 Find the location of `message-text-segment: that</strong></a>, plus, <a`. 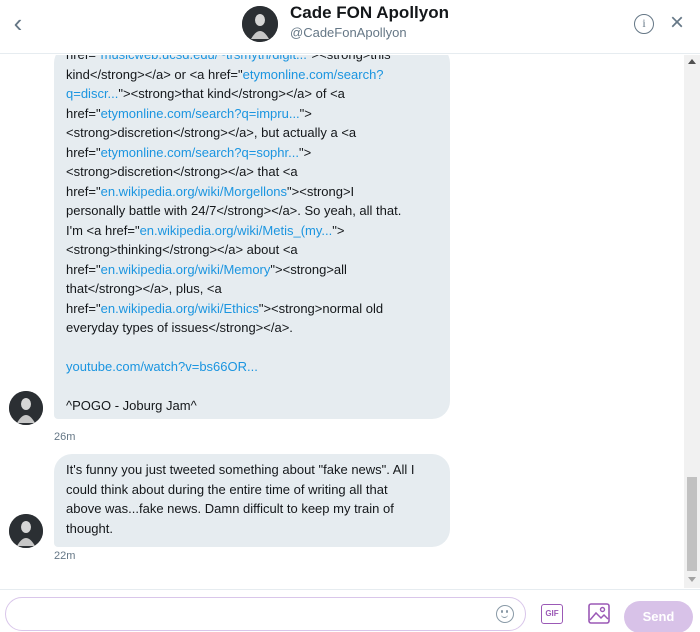

message-text-segment: that</strong></a>, plus, <a is located at coordinates (144, 288).